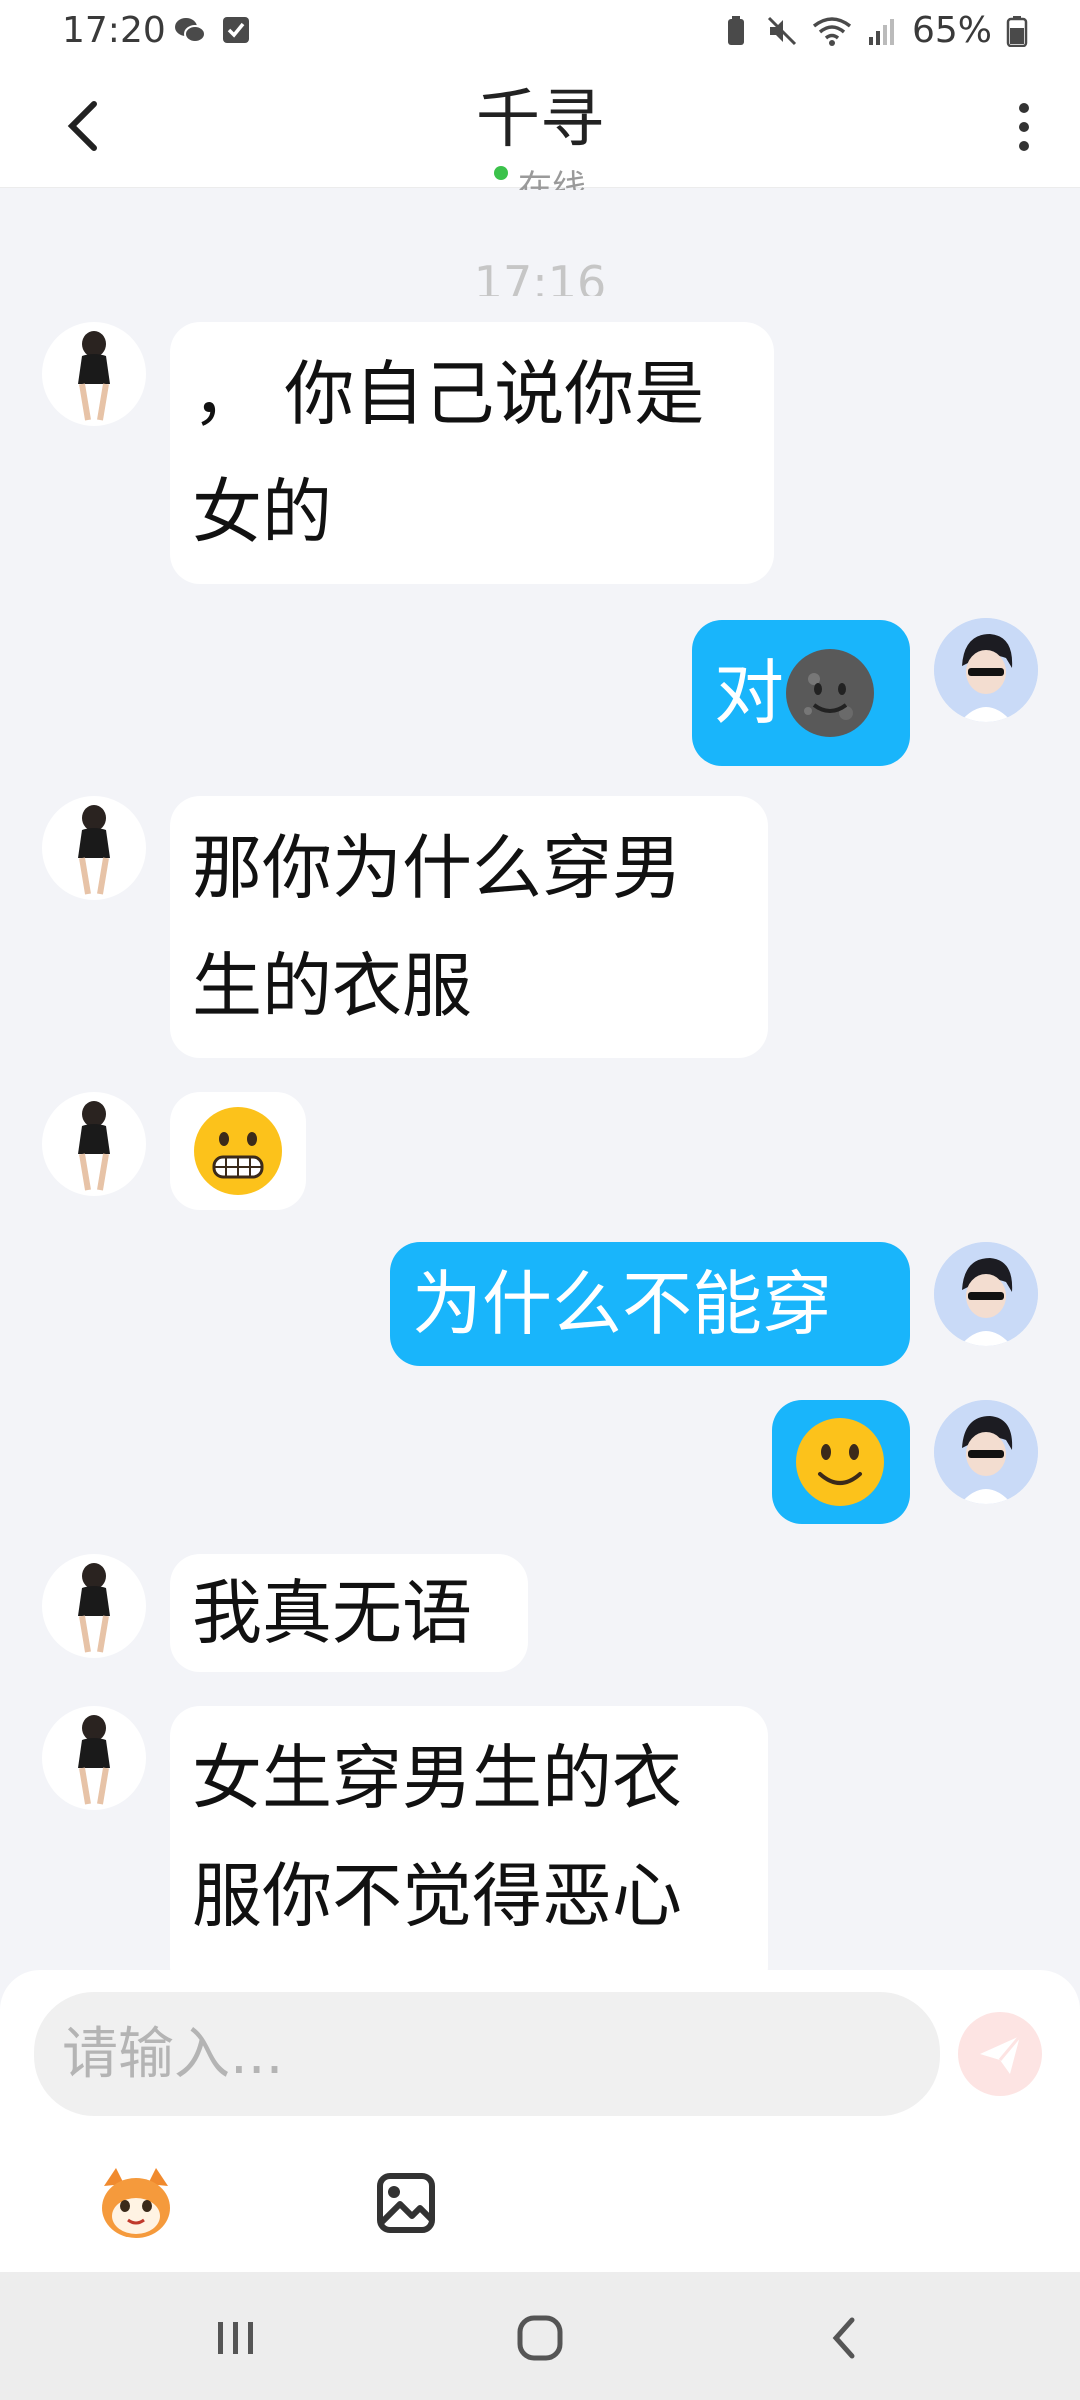  What do you see at coordinates (437, 1778) in the screenshot?
I see `message-text-line: 女生穿男生的衣` at bounding box center [437, 1778].